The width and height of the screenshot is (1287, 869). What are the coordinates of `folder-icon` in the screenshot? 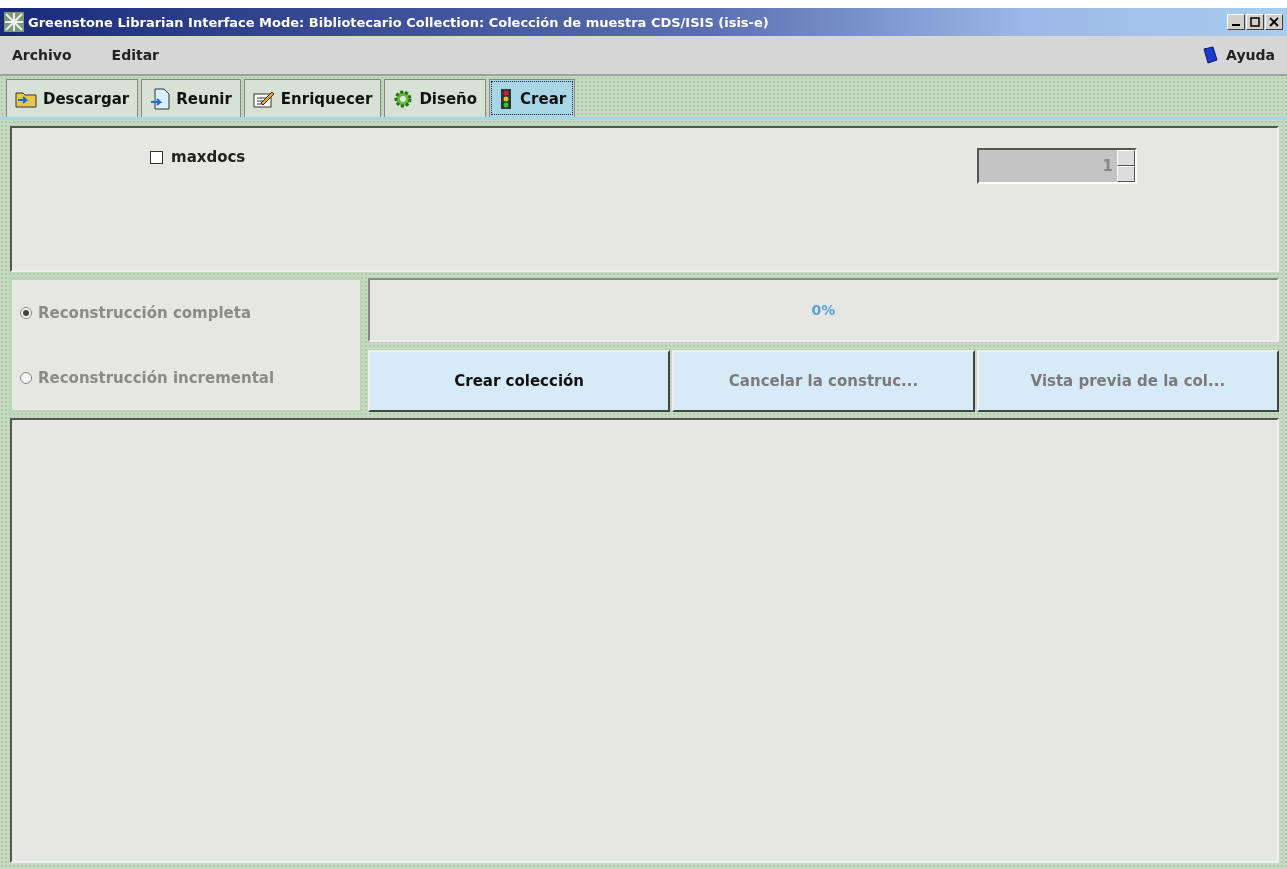 It's located at (26, 98).